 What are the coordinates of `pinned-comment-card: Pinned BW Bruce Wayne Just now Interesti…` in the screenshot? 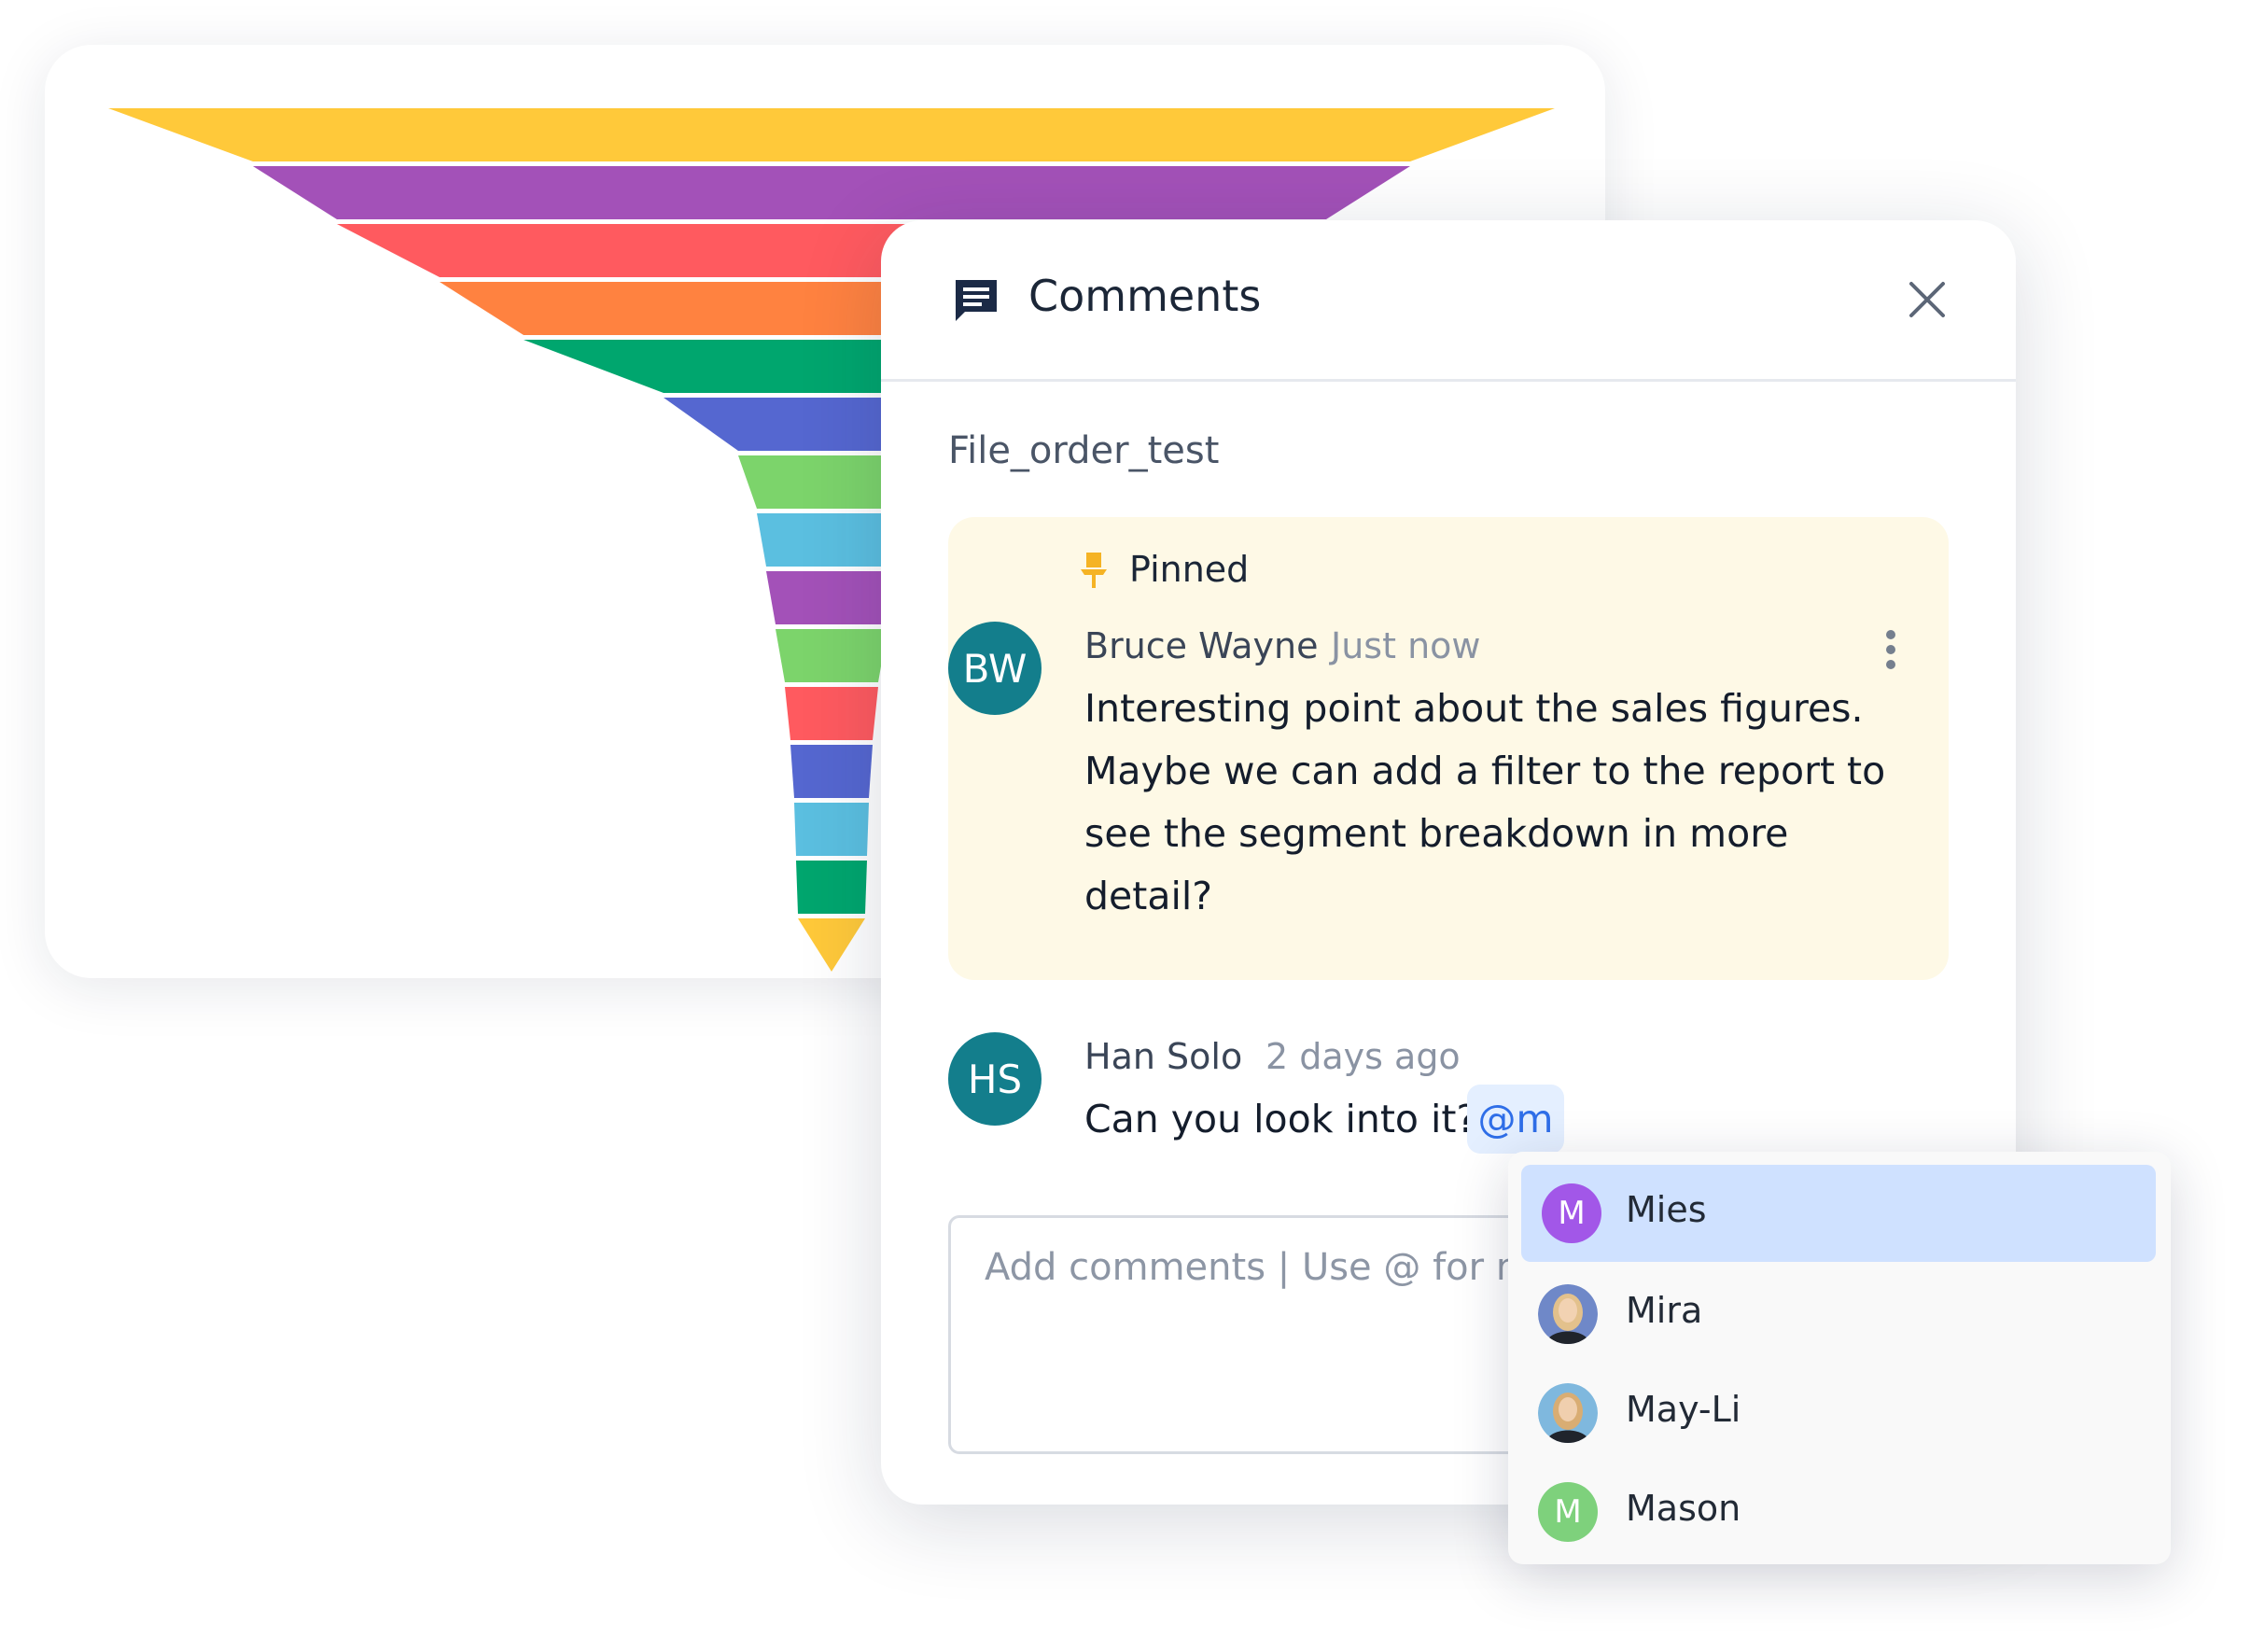 It's located at (1448, 748).